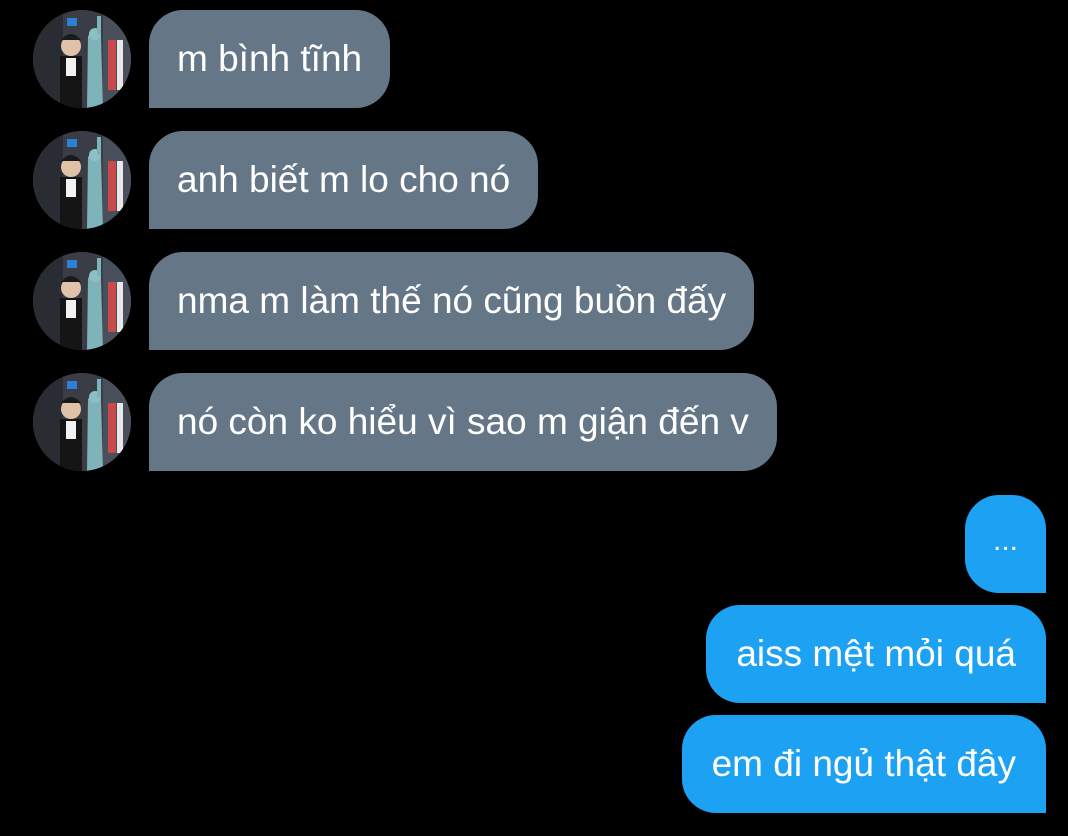  I want to click on incoming-message-bubble: anh biết m lo cho nó, so click(344, 180).